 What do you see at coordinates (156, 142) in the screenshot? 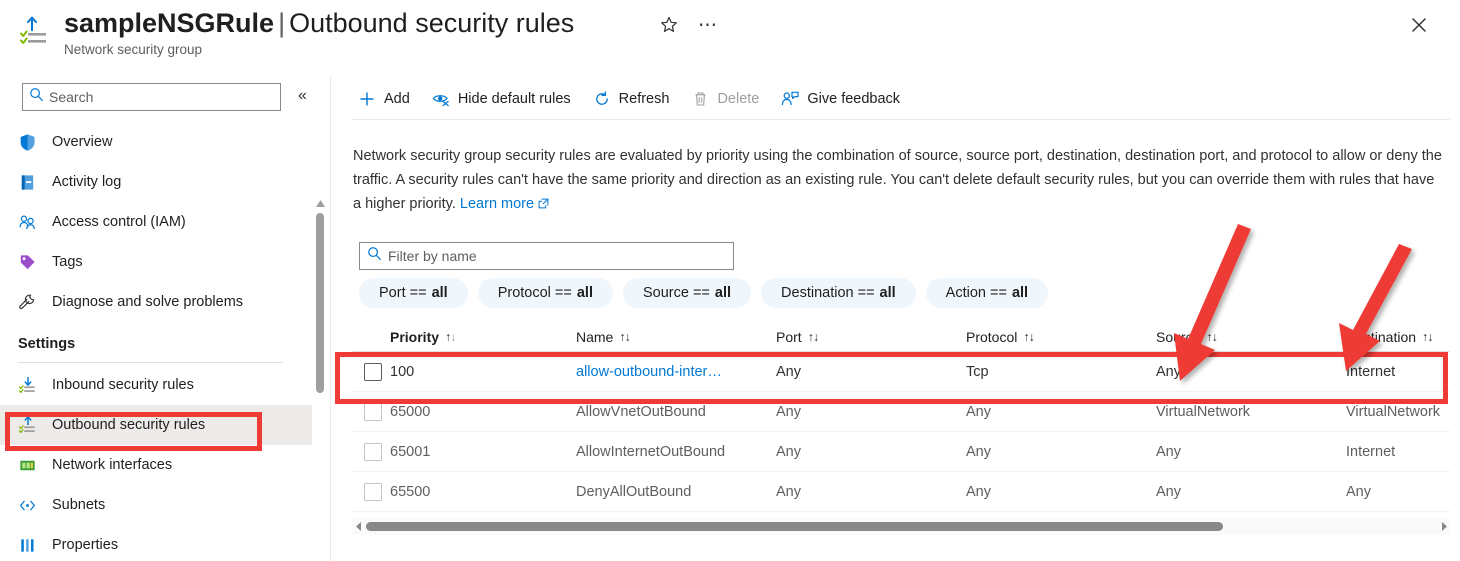
I see `sidebar-item-overview: Overview` at bounding box center [156, 142].